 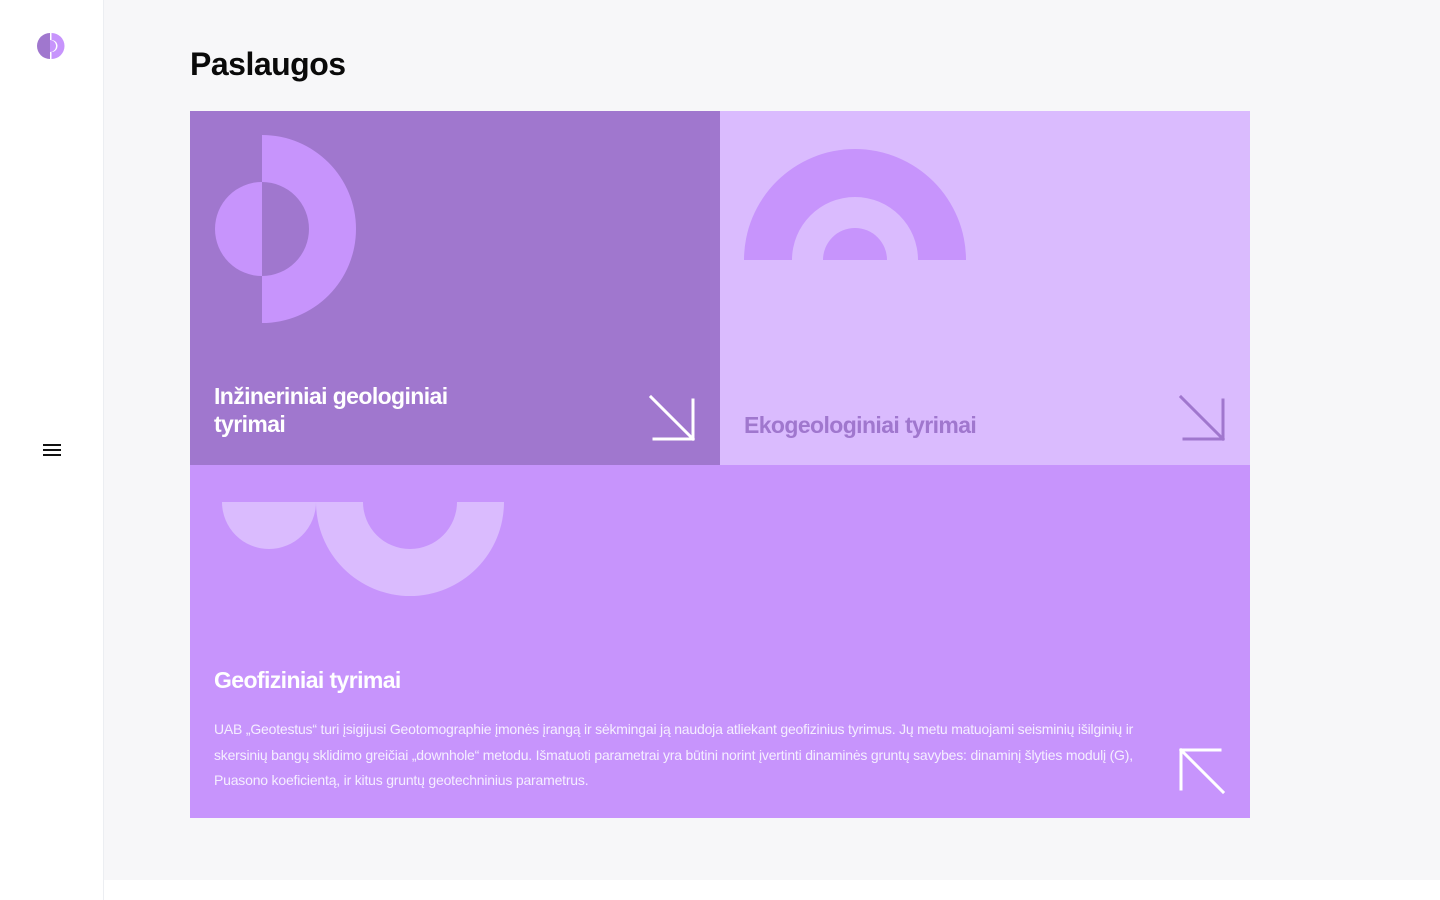 What do you see at coordinates (307, 680) in the screenshot?
I see `service-card-title: Geofiziniai tyrimai` at bounding box center [307, 680].